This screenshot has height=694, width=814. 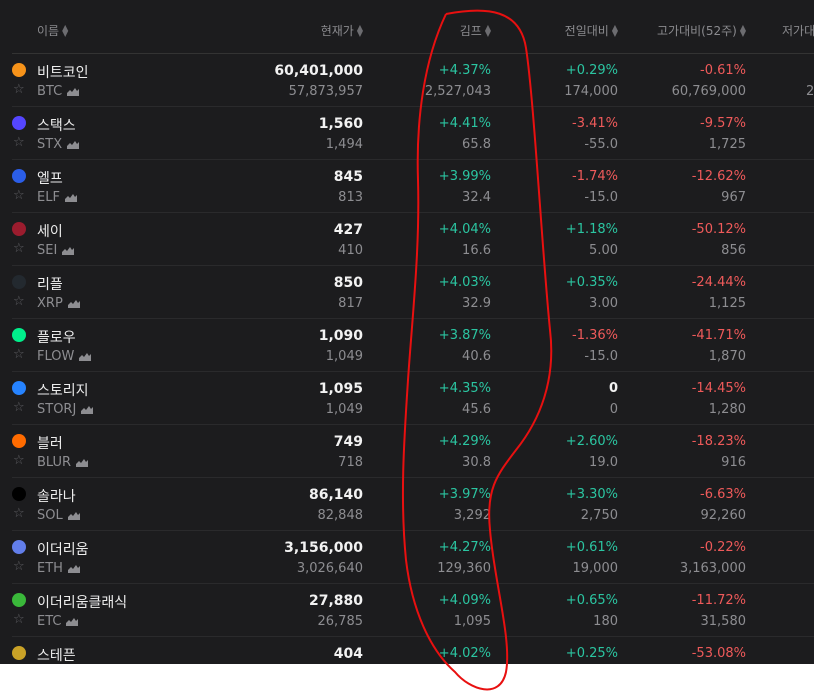 What do you see at coordinates (591, 547) in the screenshot?
I see `daily-change: +0.61%` at bounding box center [591, 547].